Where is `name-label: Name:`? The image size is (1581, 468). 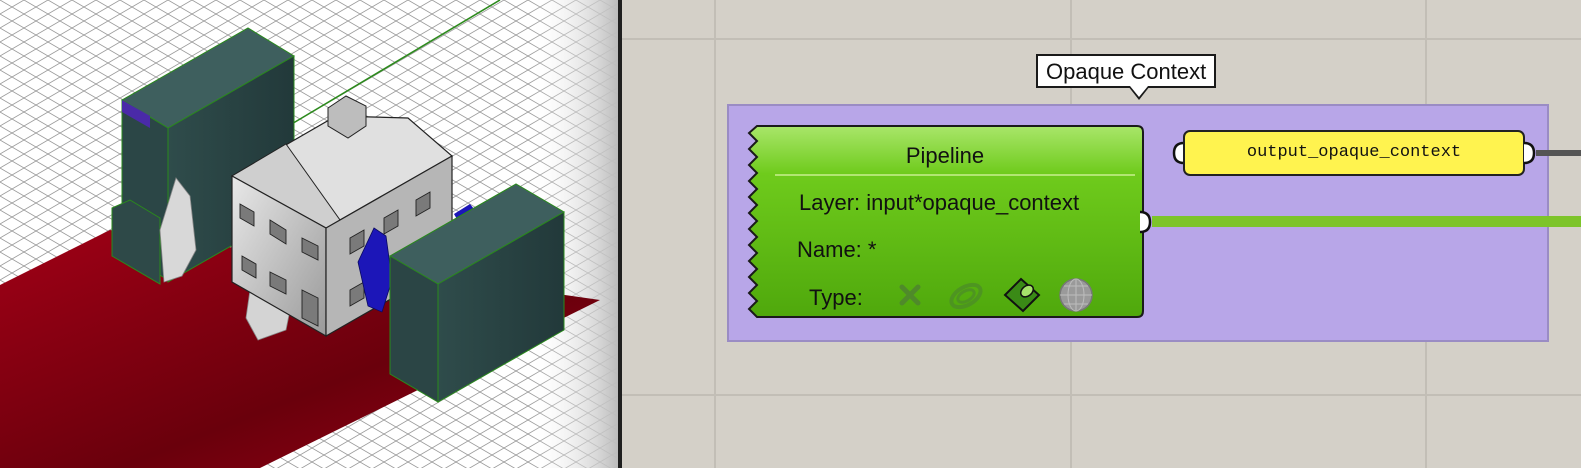
name-label: Name: is located at coordinates (829, 249).